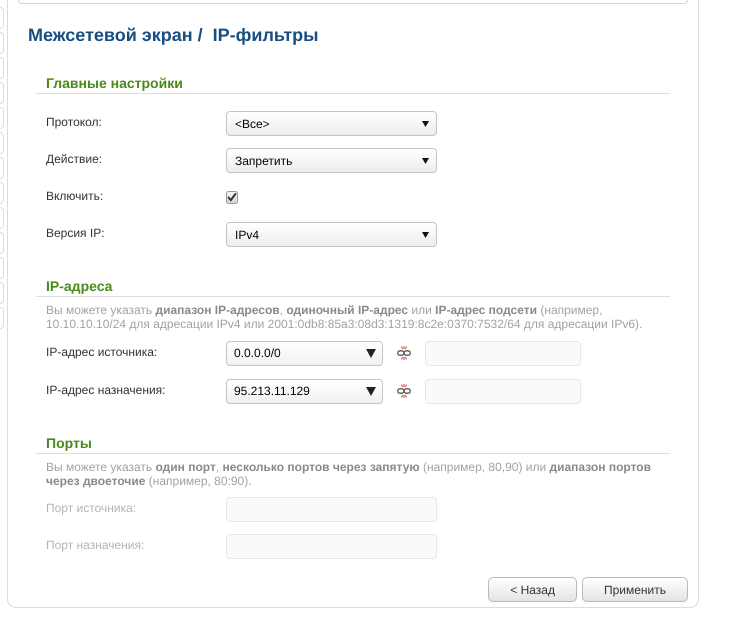  Describe the element at coordinates (74, 122) in the screenshot. I see `field-label: Протокол:` at that location.